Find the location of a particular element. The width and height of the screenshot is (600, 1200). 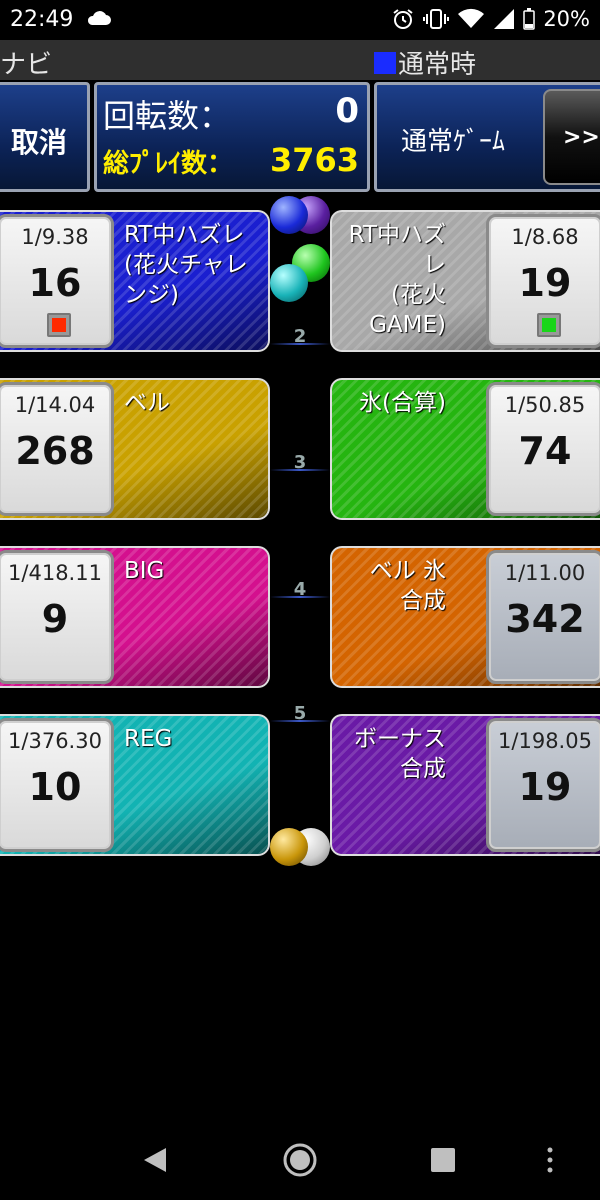

counter-card-reg: 1/376.30 10 REG is located at coordinates (135, 785).